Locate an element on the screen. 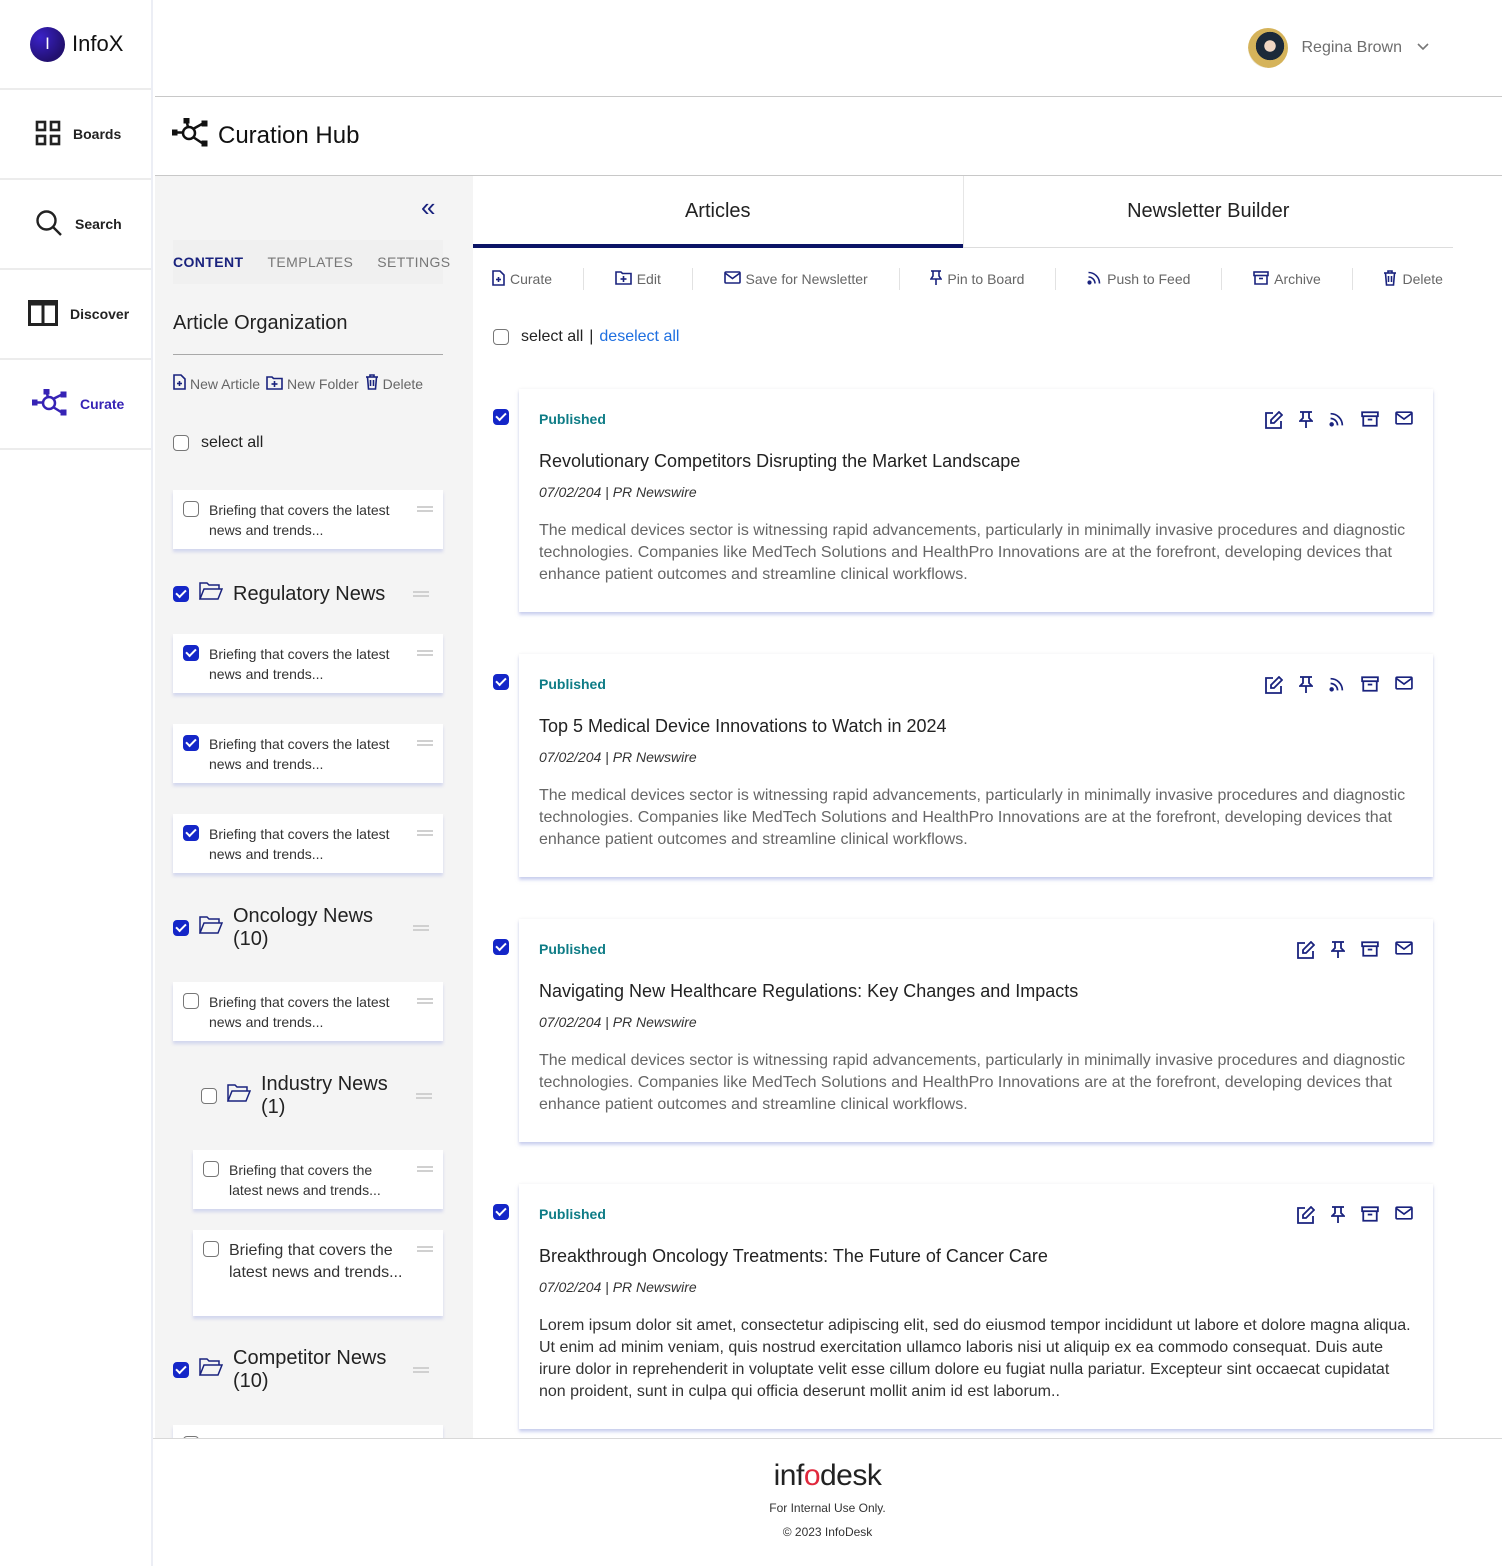 The height and width of the screenshot is (1566, 1502). select-all-checkbox is located at coordinates (181, 443).